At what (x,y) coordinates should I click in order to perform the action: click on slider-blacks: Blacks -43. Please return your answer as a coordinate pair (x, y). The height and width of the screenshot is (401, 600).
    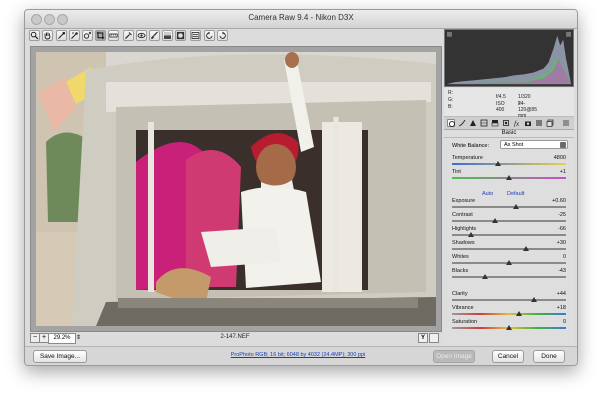
    Looking at the image, I should click on (509, 274).